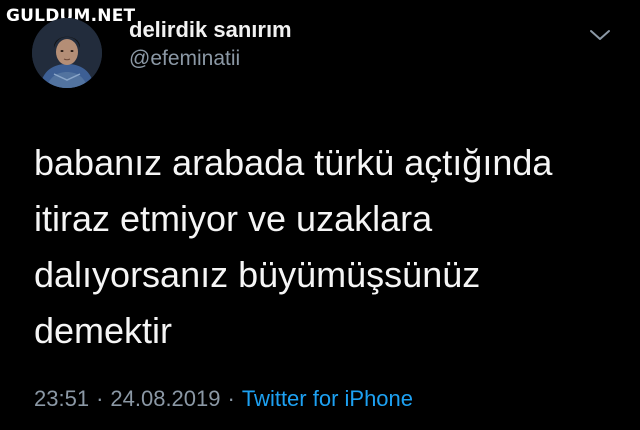  I want to click on tweet-text-line: demektir, so click(103, 330).